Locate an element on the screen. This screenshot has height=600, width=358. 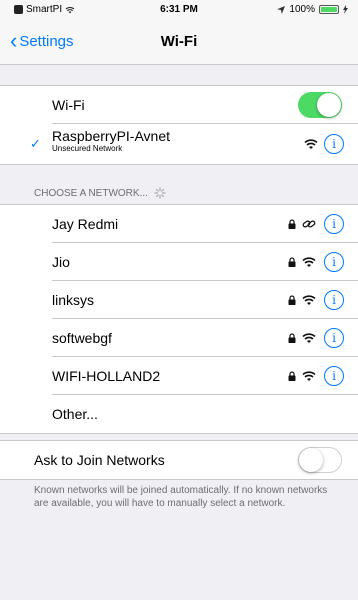
spinner-icon is located at coordinates (160, 193).